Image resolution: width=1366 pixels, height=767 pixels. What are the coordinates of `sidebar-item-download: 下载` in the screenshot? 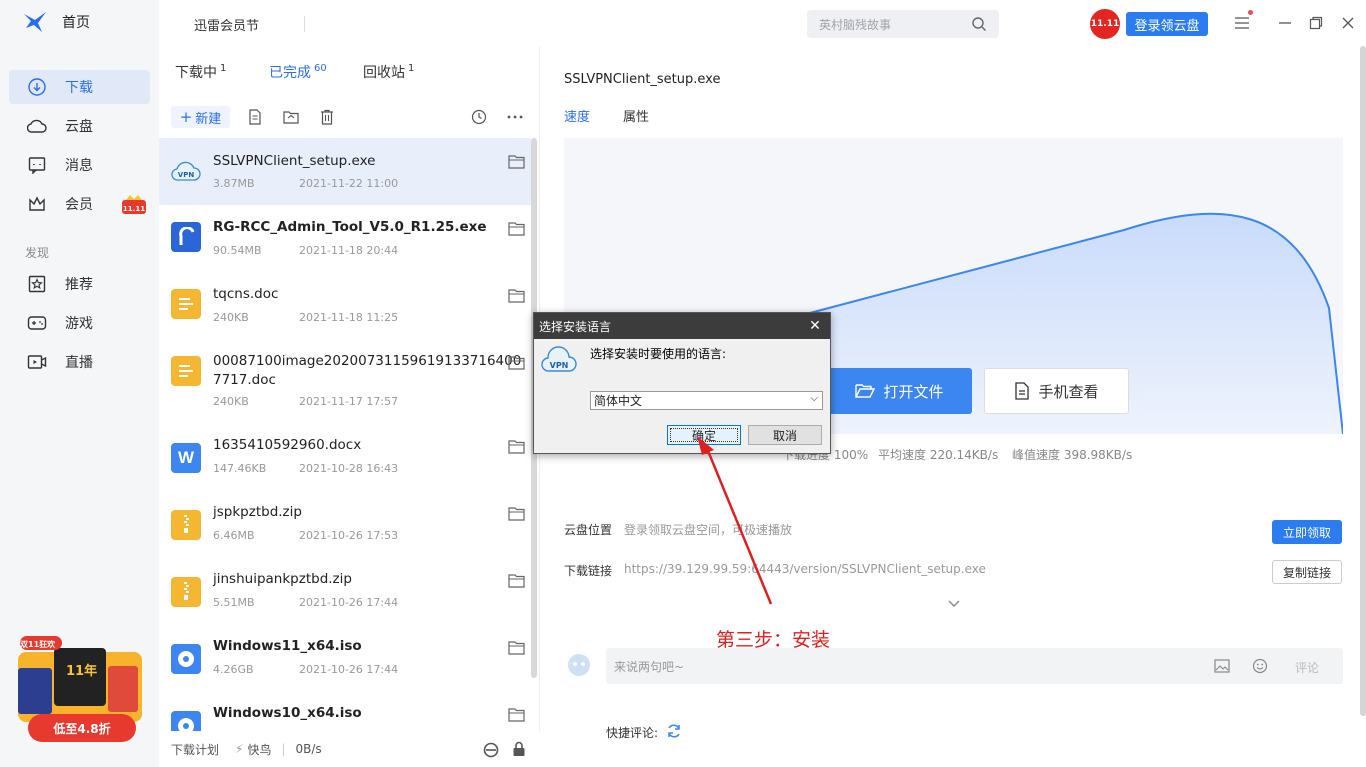 It's located at (79, 87).